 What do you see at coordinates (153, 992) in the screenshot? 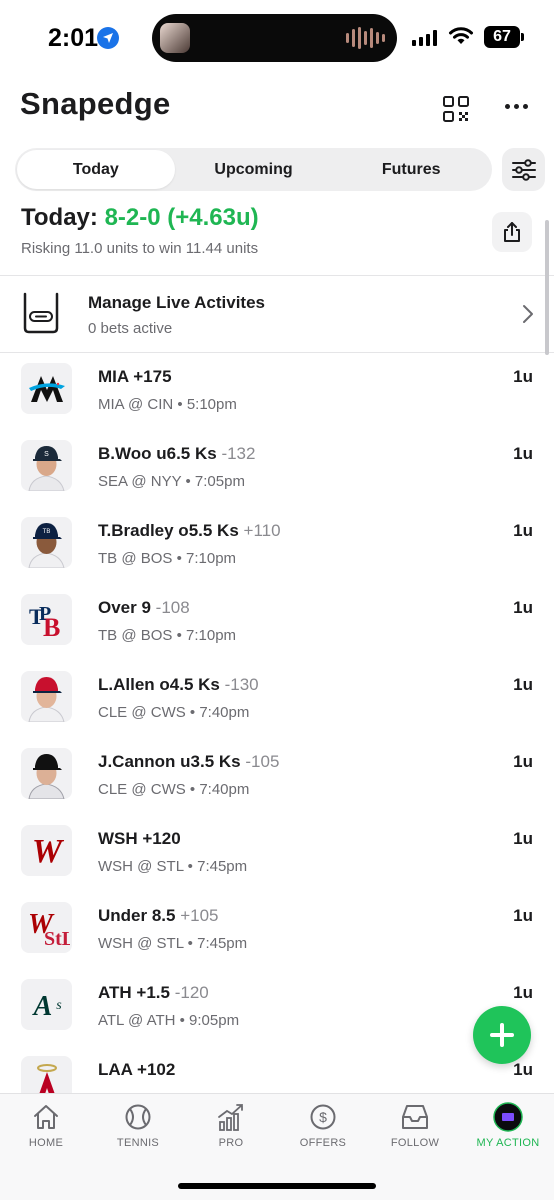
I see `bet-pick: ATH +1.5 -120` at bounding box center [153, 992].